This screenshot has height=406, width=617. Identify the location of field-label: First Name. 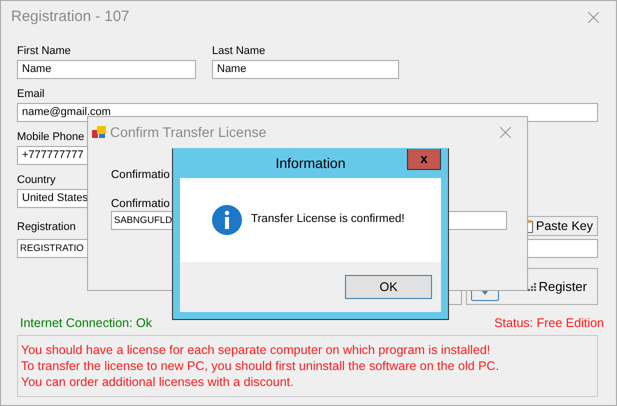
(44, 51).